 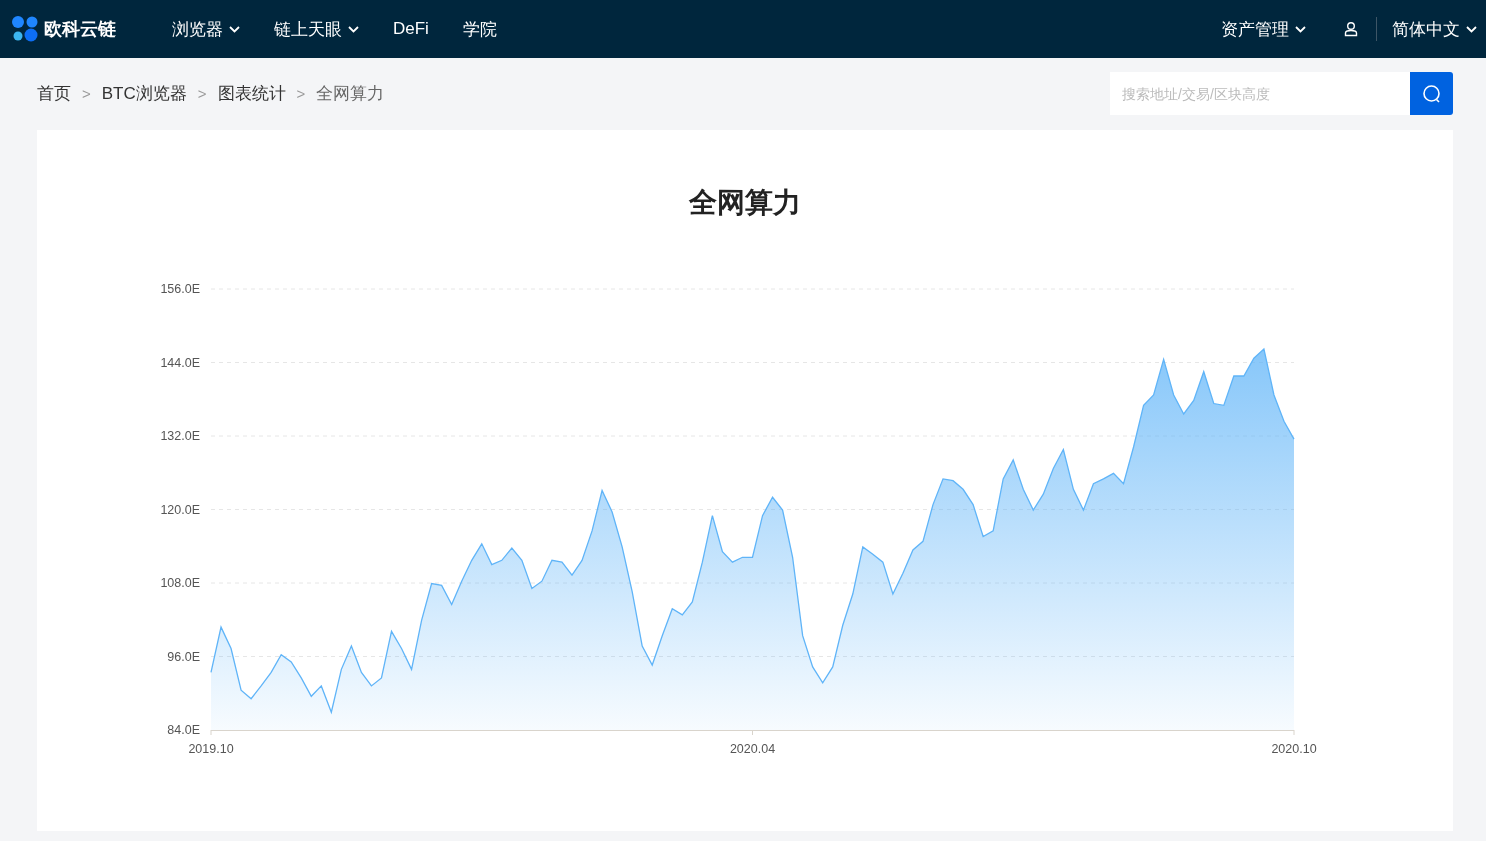 What do you see at coordinates (1351, 29) in the screenshot?
I see `user-icon` at bounding box center [1351, 29].